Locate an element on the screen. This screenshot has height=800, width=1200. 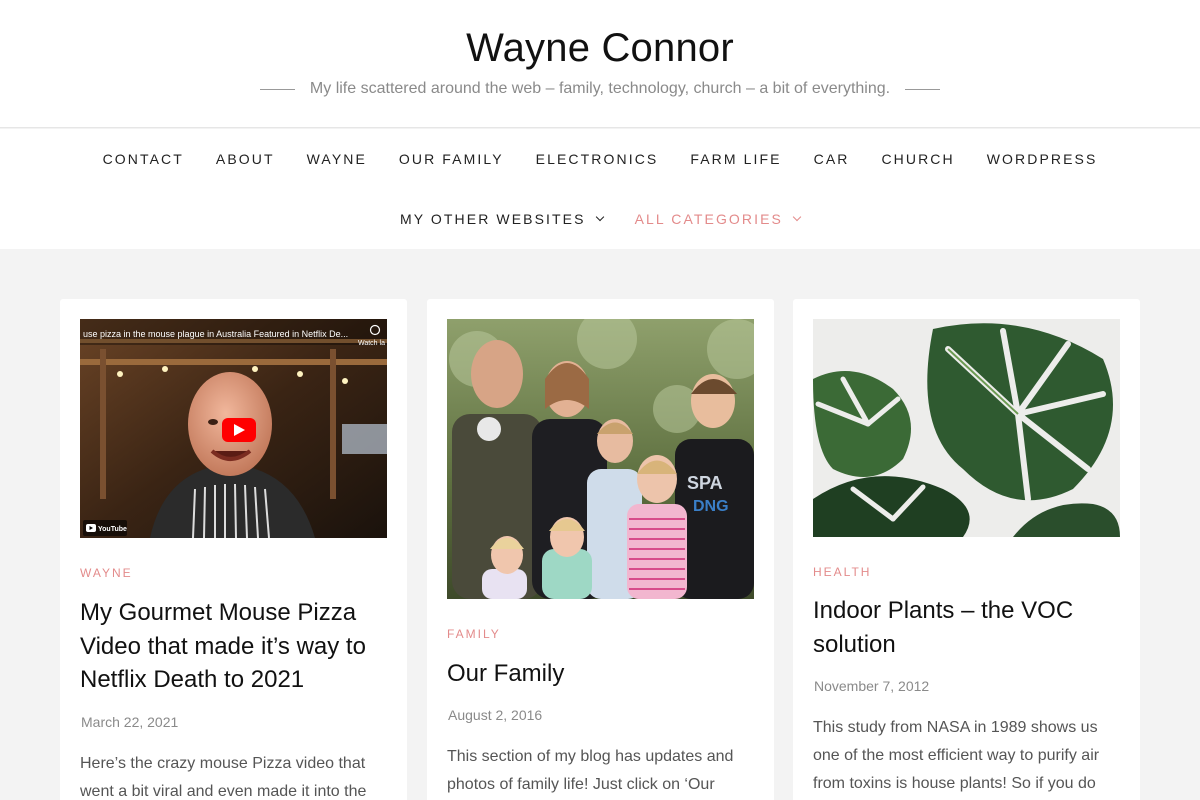
plant-photo-image is located at coordinates (966, 428).